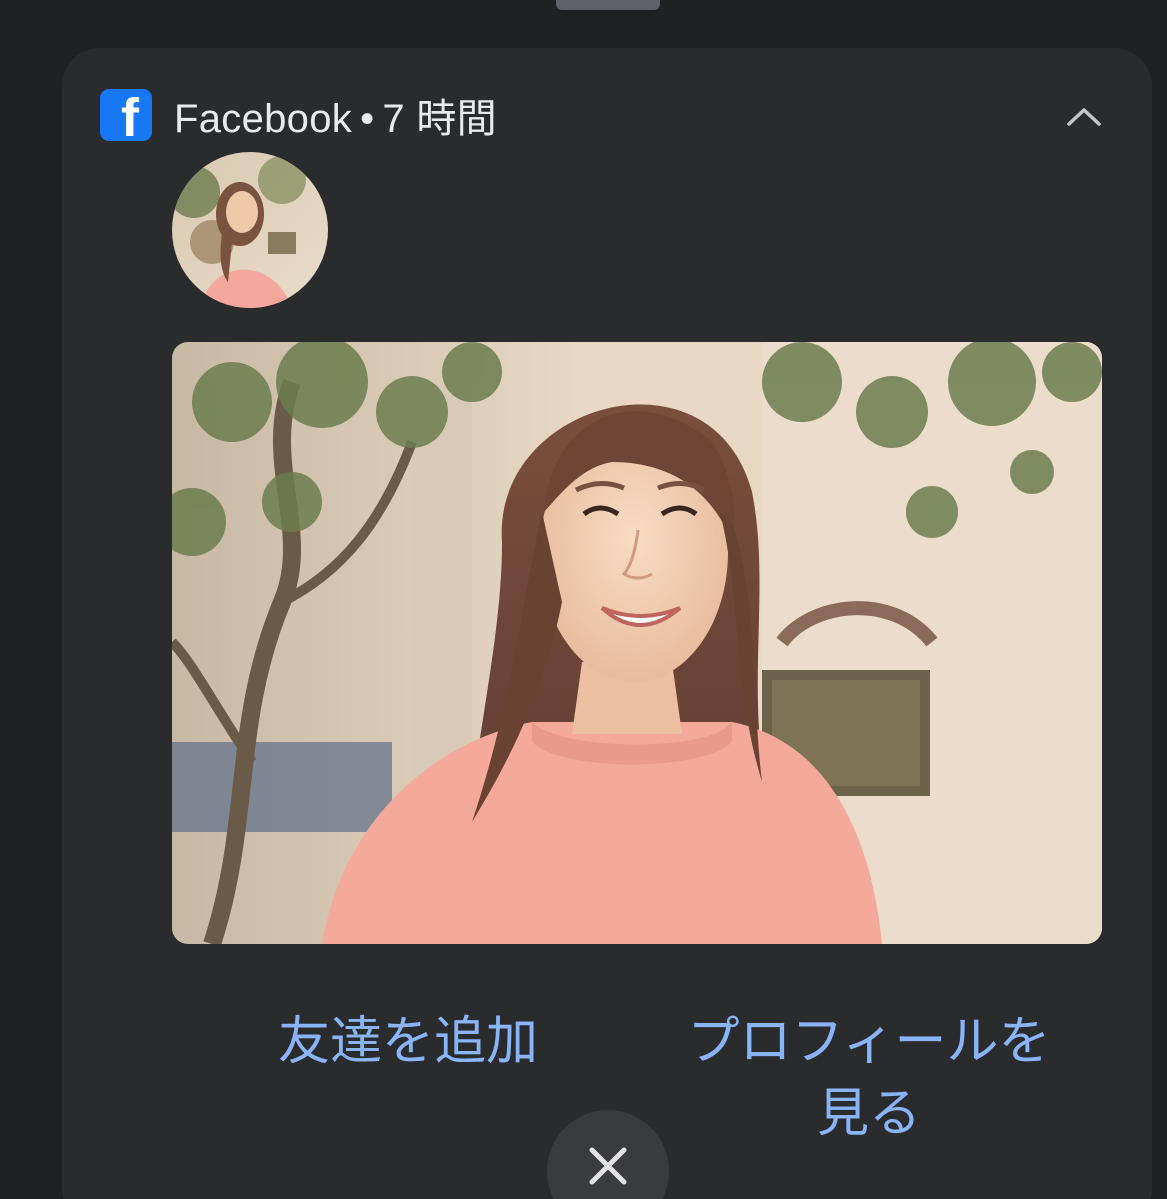  Describe the element at coordinates (408, 1042) in the screenshot. I see `add-friend-button: 友達を追加` at that location.